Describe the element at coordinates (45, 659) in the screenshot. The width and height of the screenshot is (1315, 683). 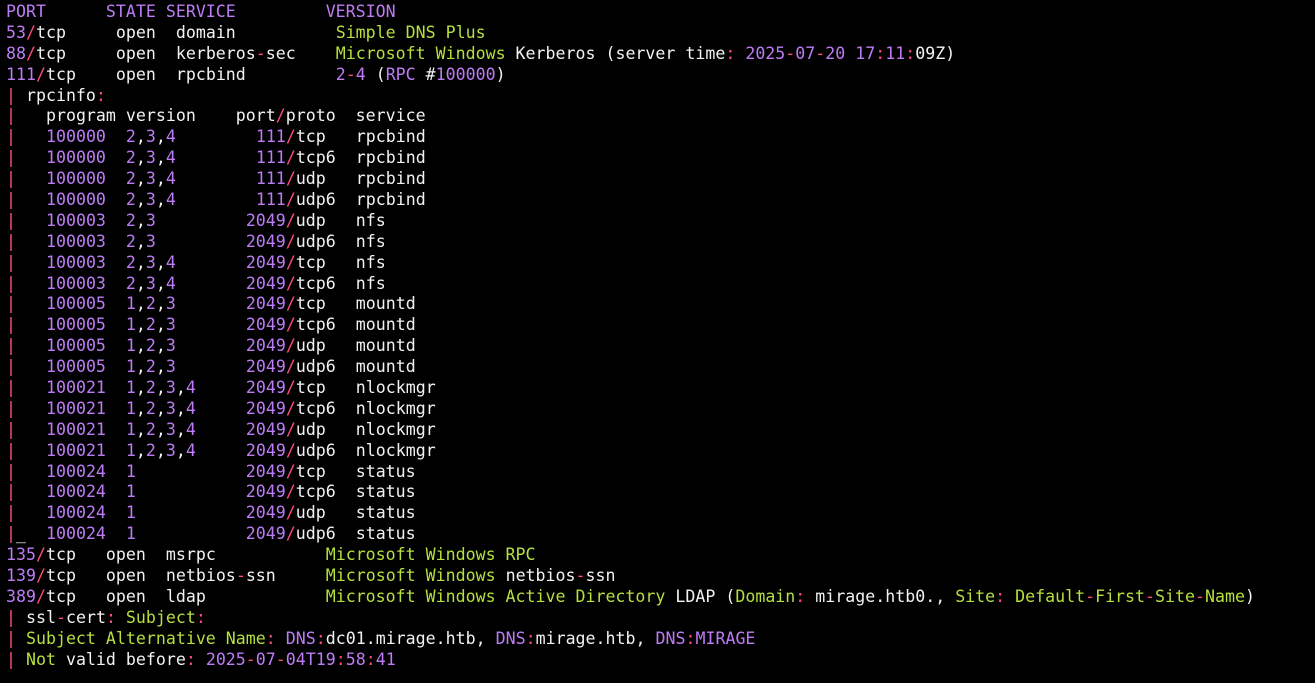
I see `terminal-text-segment: Not` at that location.